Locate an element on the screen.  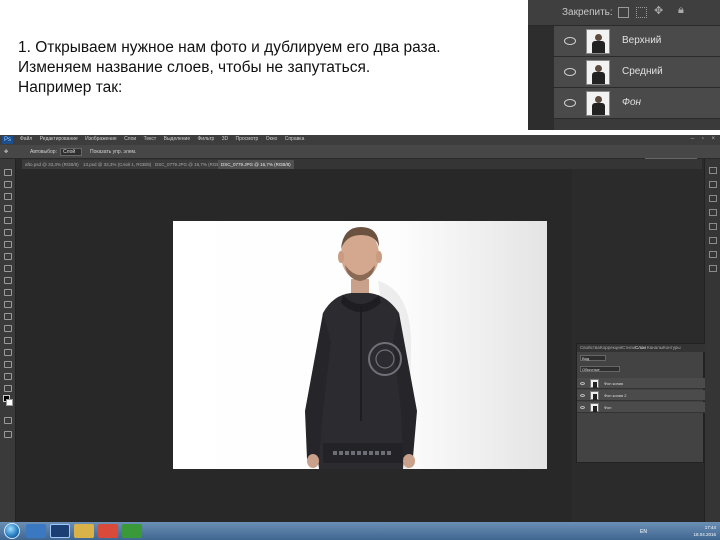
tab-channels: Каналы is located at coordinates (655, 347).